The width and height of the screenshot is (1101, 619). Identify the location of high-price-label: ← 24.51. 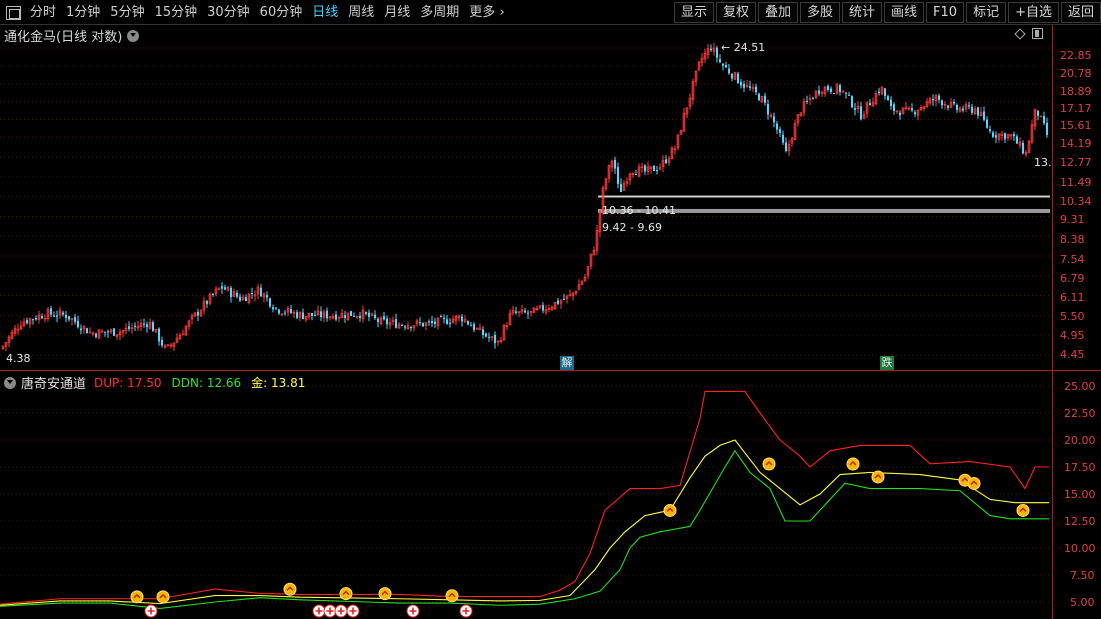
(743, 47).